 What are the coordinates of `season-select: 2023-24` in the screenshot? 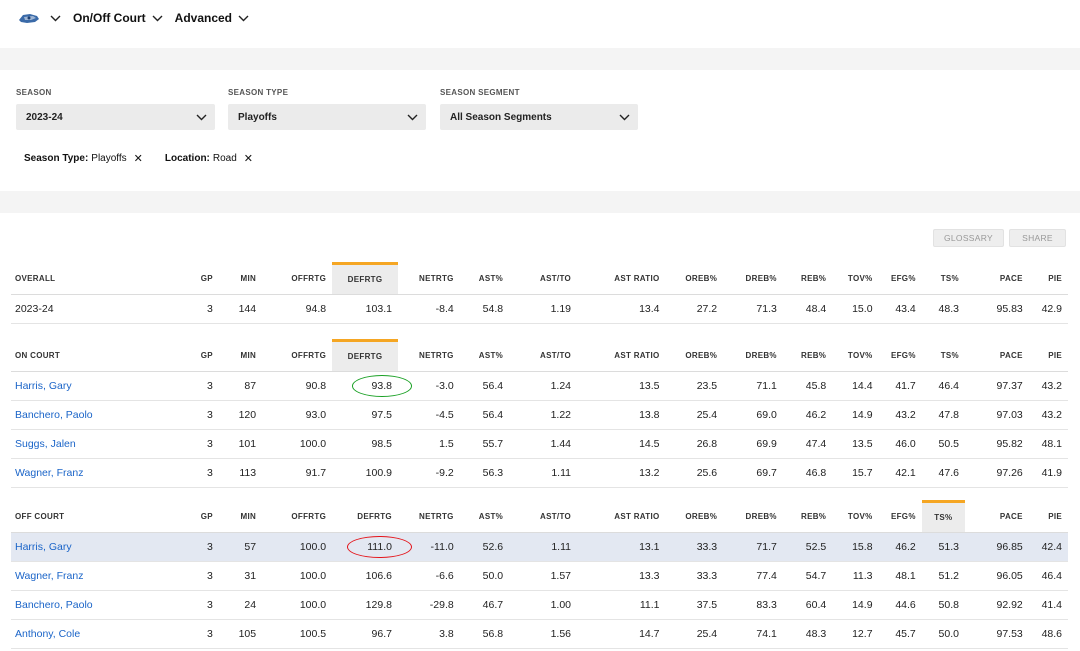 It's located at (115, 117).